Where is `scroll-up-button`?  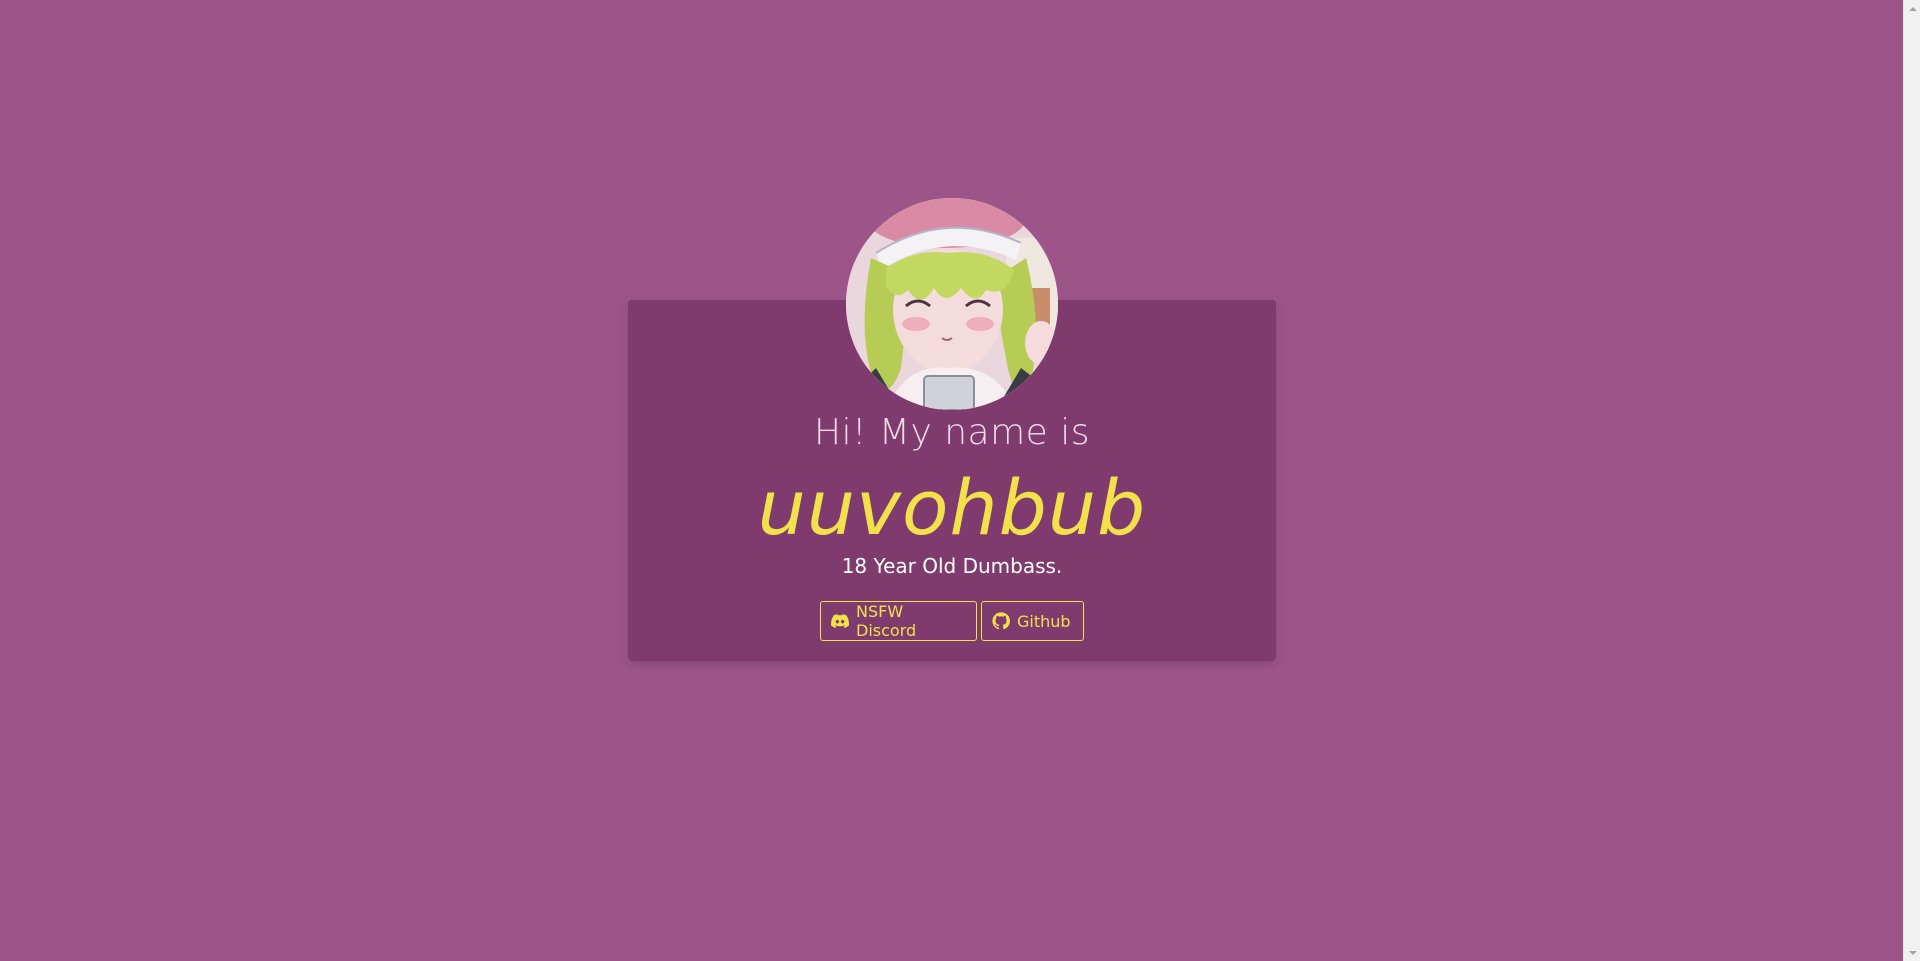
scroll-up-button is located at coordinates (1912, 8).